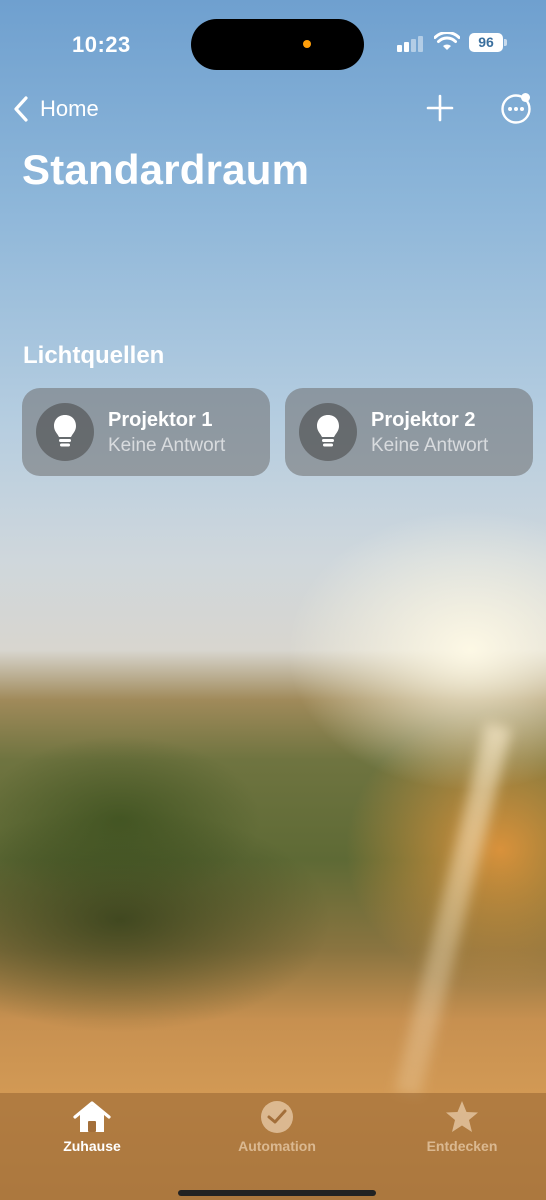 The image size is (546, 1200). What do you see at coordinates (94, 355) in the screenshot?
I see `section-title: Lichtquellen` at bounding box center [94, 355].